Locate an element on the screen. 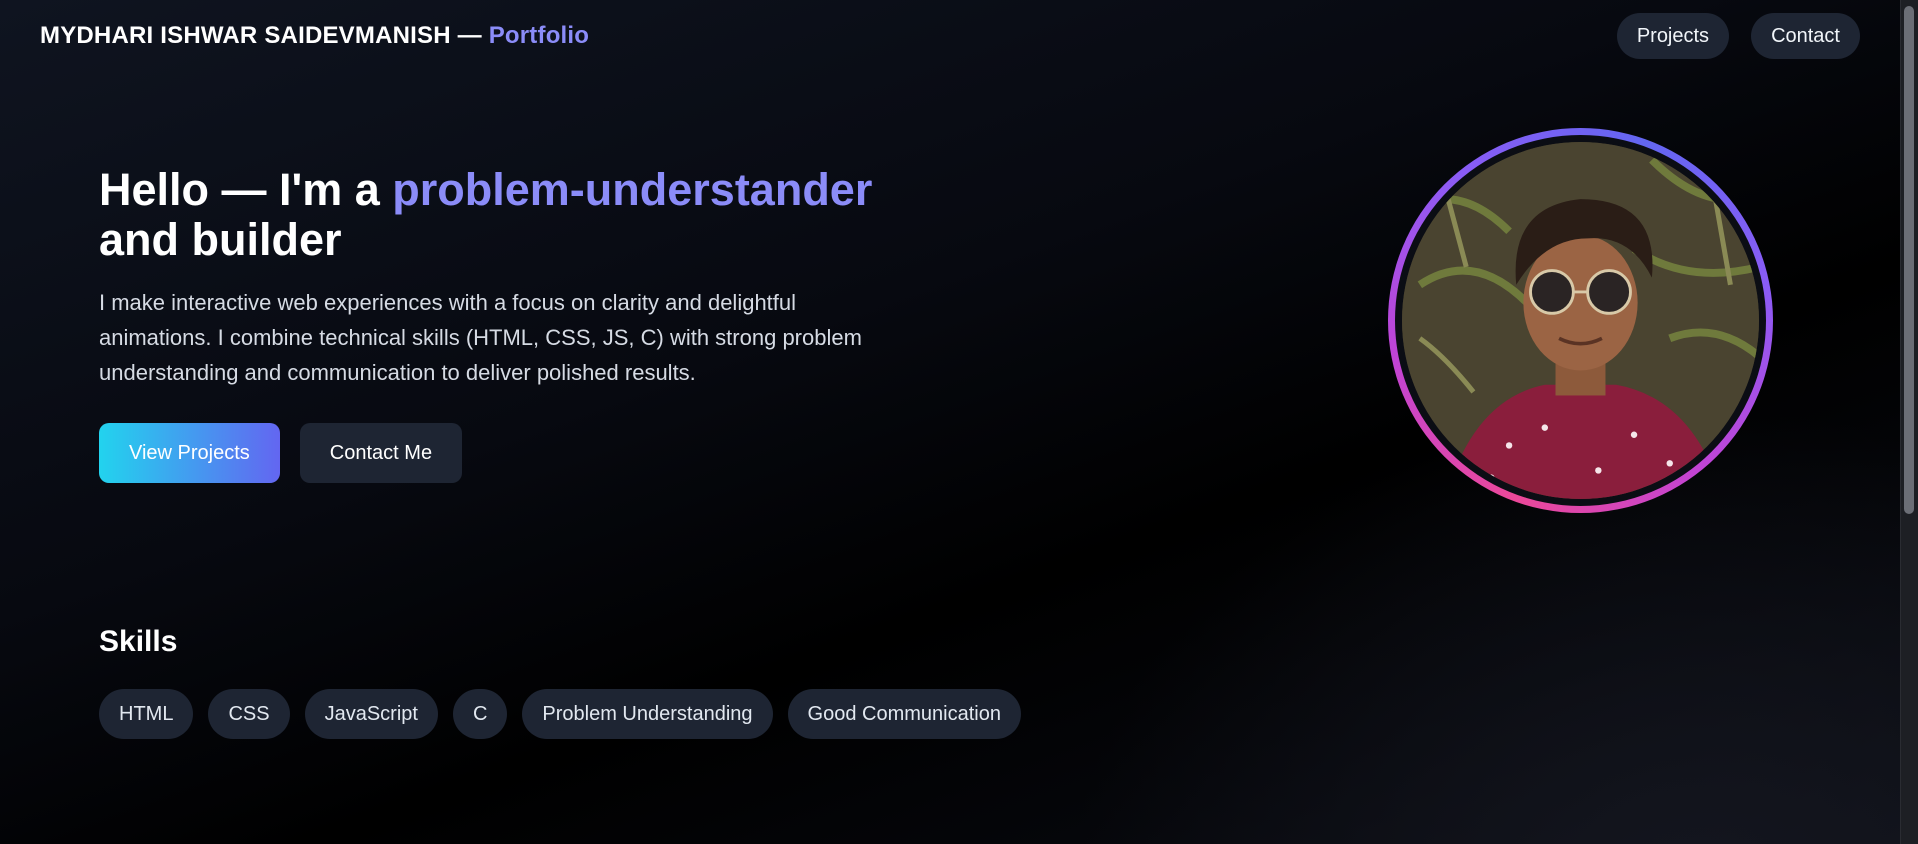 Image resolution: width=1918 pixels, height=844 pixels. profile-avatar is located at coordinates (1580, 320).